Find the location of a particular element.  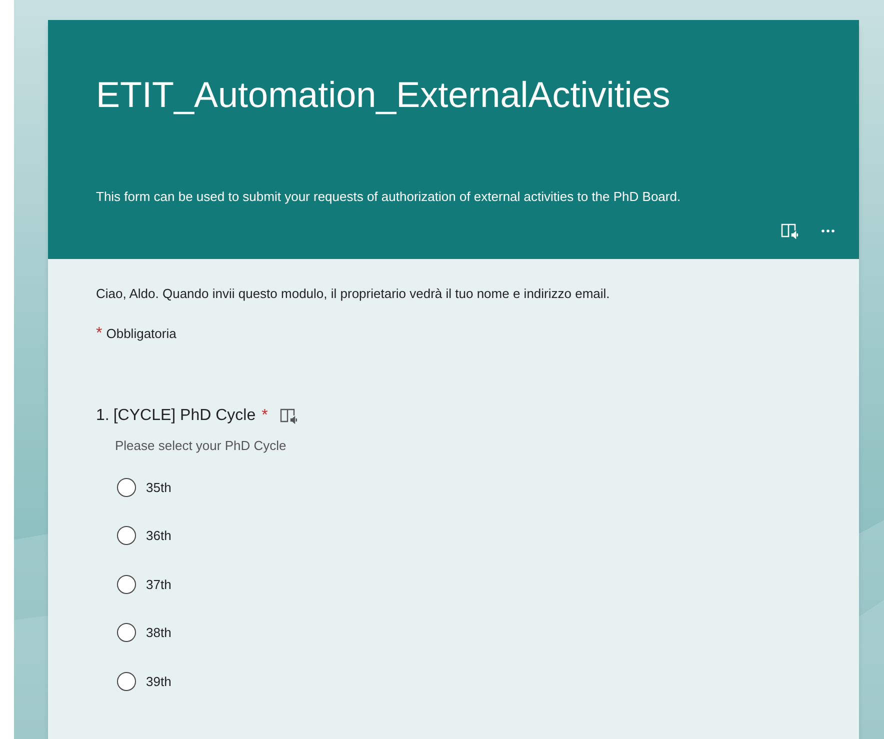

option-label: 35th is located at coordinates (159, 487).